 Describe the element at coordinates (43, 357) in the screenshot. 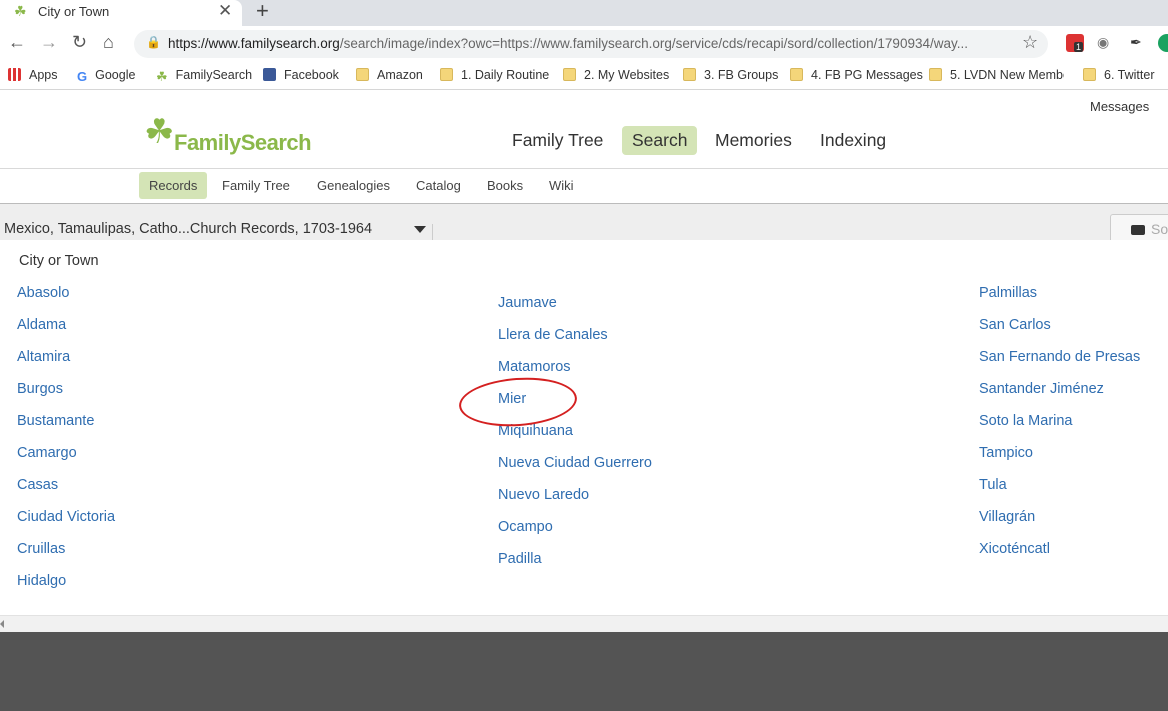

I see `town-link: Altamira` at that location.